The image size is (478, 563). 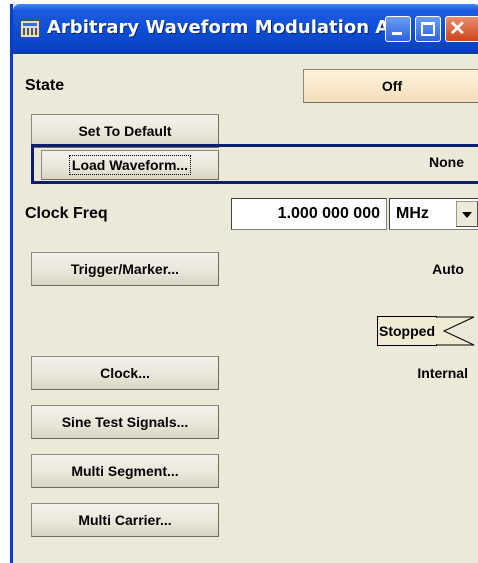 I want to click on signal-generator-icon, so click(x=30, y=29).